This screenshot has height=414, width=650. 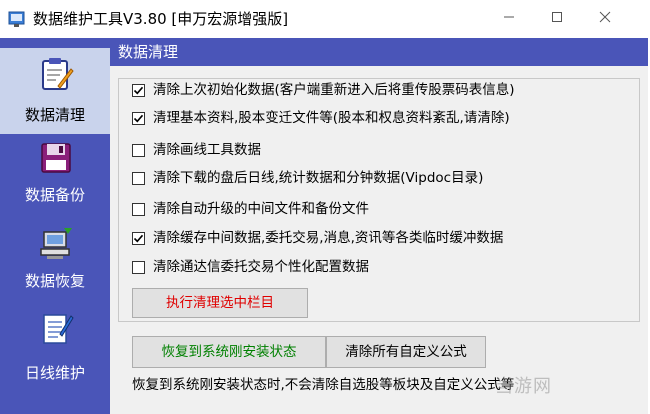 I want to click on close-icon, so click(x=605, y=17).